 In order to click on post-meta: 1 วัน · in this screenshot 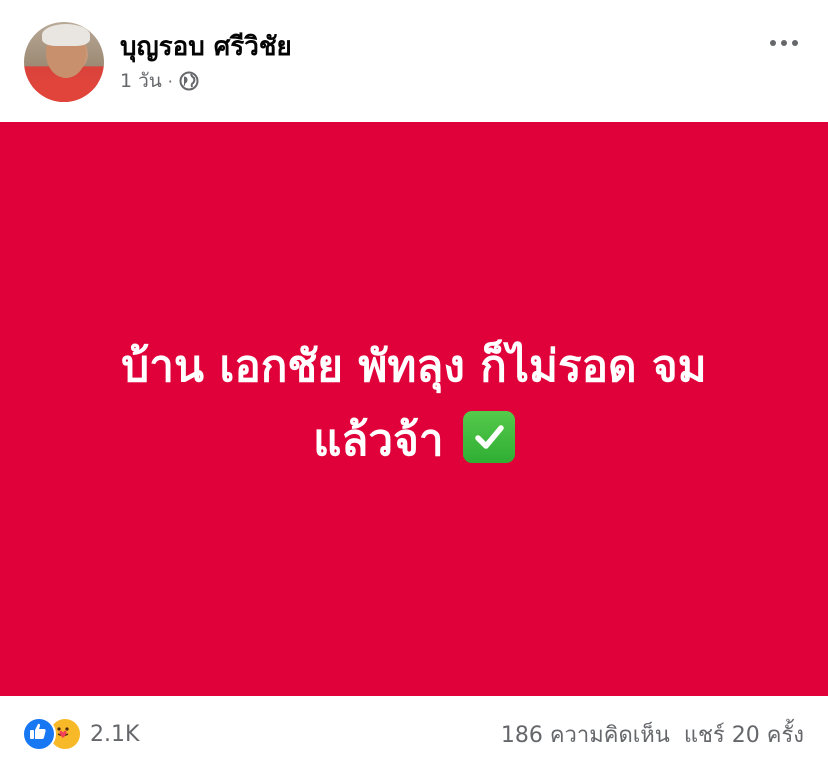, I will do `click(159, 81)`.